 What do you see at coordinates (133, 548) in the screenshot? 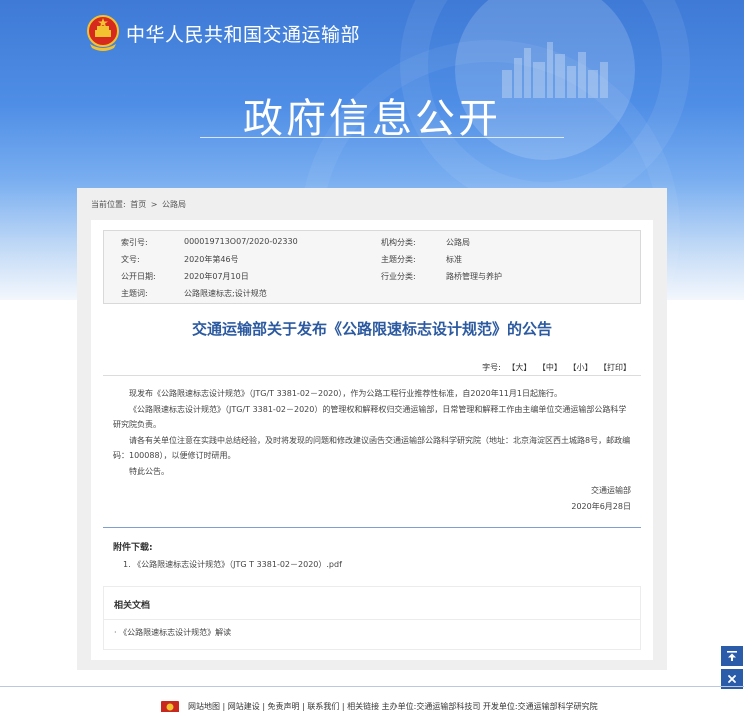
I see `attachments-heading: 附件下载:` at bounding box center [133, 548].